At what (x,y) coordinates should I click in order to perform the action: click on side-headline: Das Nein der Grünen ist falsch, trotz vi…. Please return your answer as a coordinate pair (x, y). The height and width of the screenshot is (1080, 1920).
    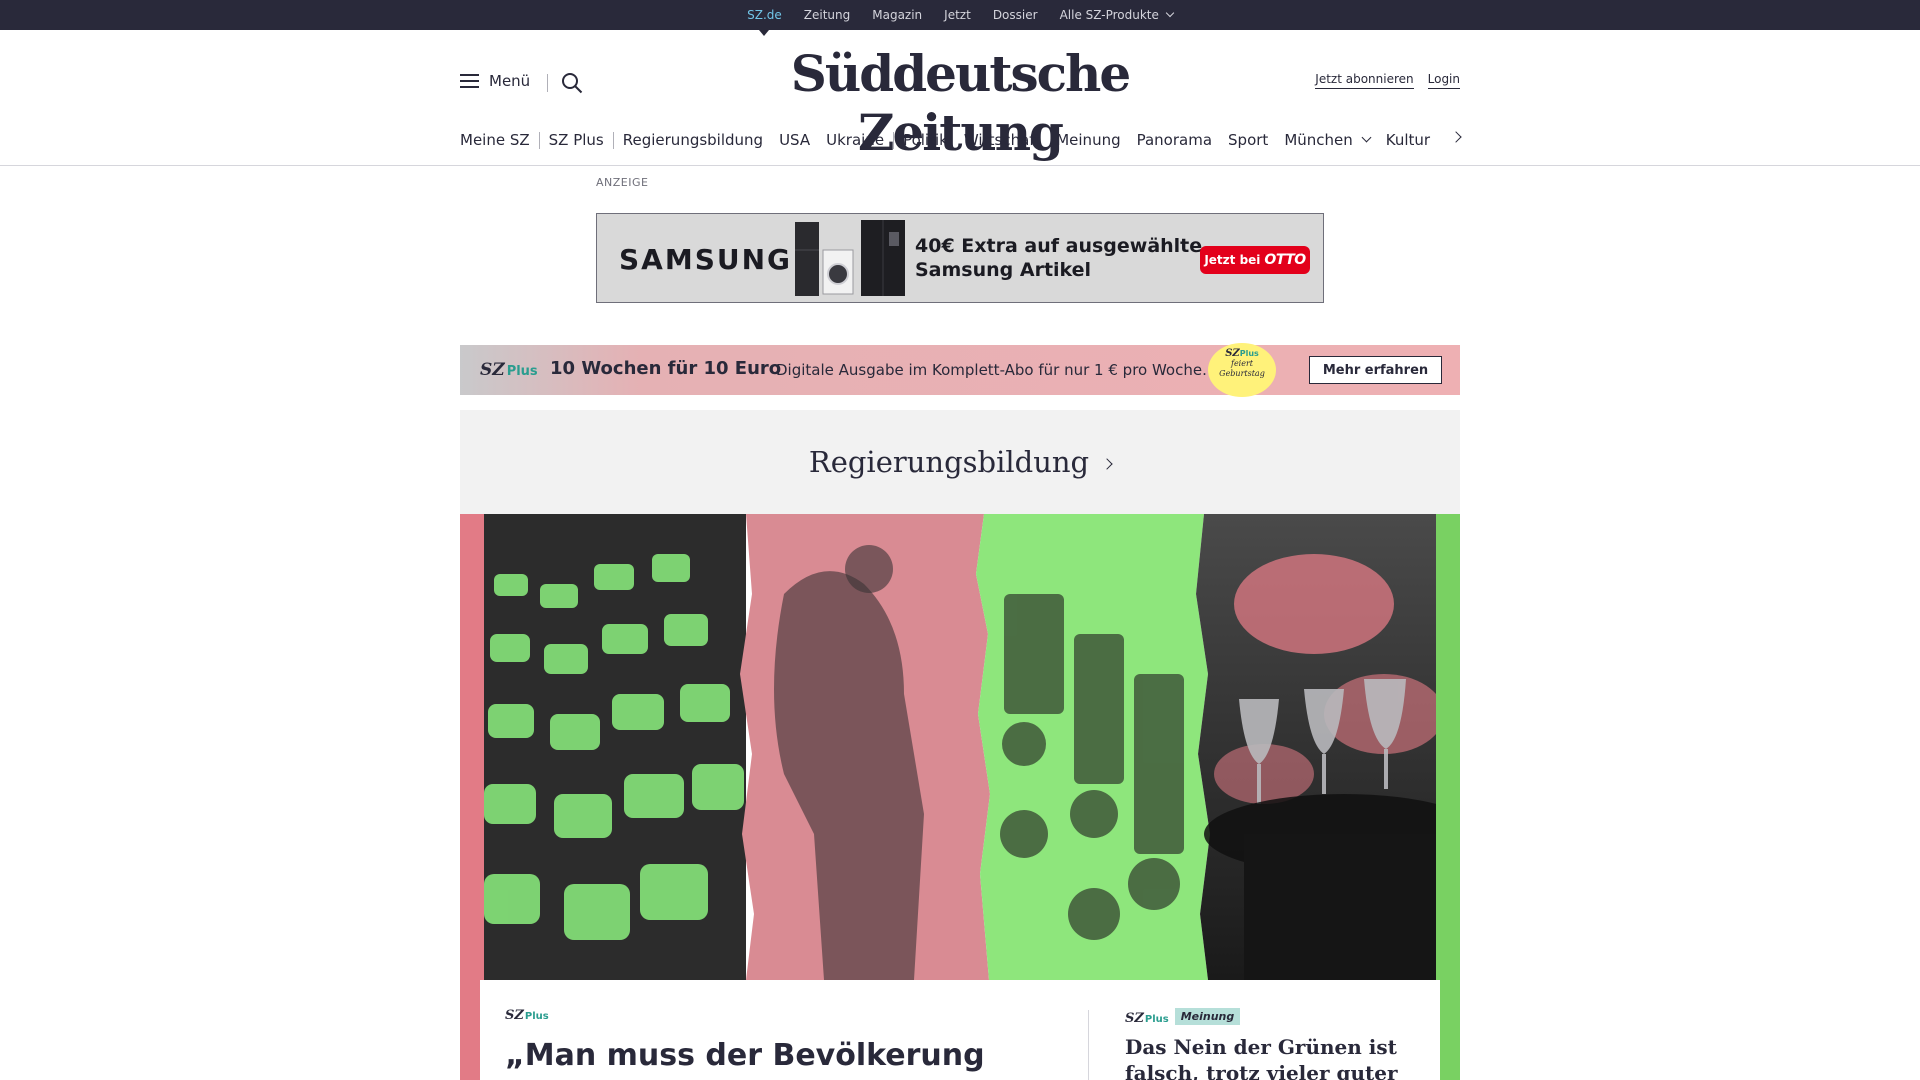
    Looking at the image, I should click on (1275, 1057).